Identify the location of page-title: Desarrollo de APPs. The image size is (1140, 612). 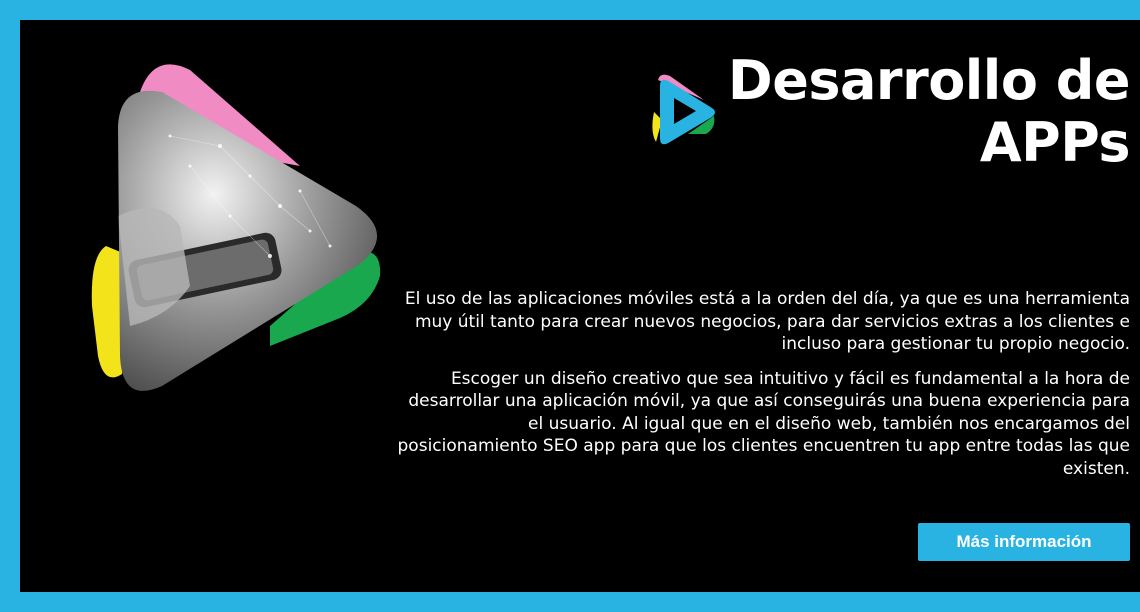
(870, 111).